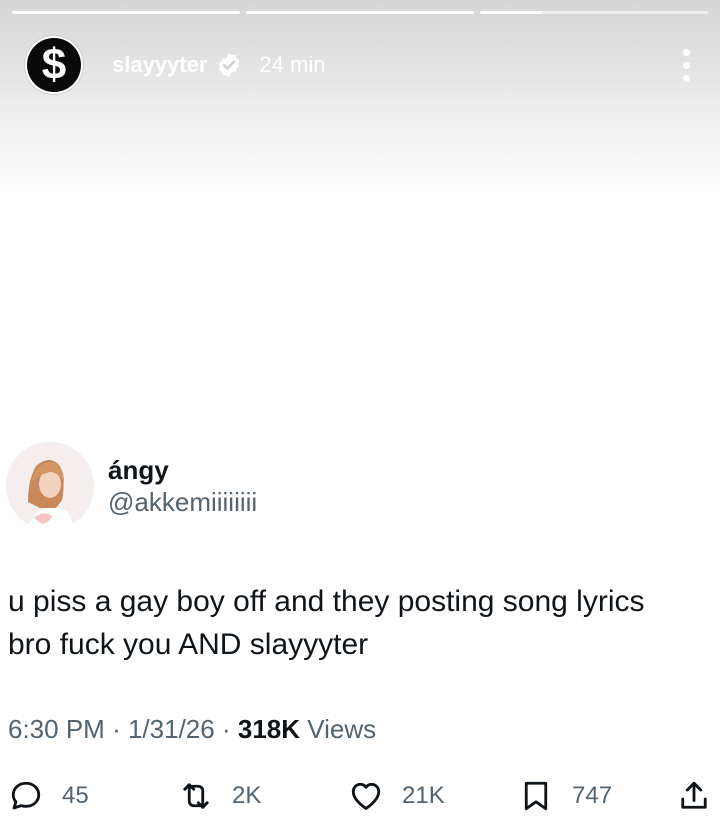 Image resolution: width=720 pixels, height=839 pixels. I want to click on like-count: 21K, so click(423, 795).